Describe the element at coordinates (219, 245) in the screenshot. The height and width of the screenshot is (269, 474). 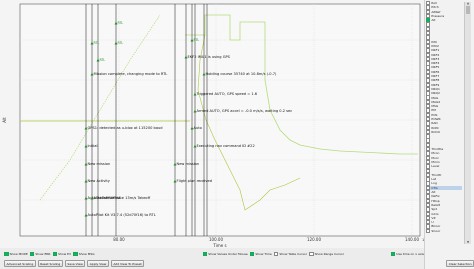
I see `x-axis-label: Time s` at that location.